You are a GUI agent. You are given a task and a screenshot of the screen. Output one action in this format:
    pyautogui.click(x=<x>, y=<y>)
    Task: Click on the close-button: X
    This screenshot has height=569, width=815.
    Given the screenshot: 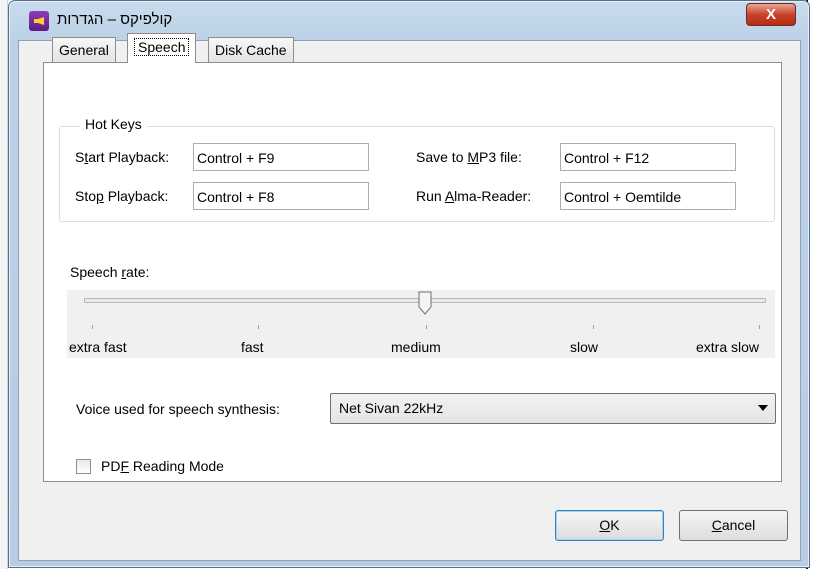 What is the action you would take?
    pyautogui.click(x=771, y=14)
    